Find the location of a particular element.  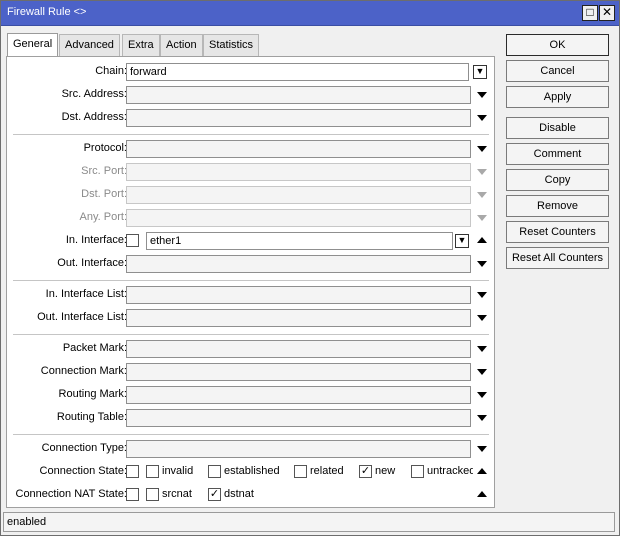

dst-address-field is located at coordinates (298, 118).